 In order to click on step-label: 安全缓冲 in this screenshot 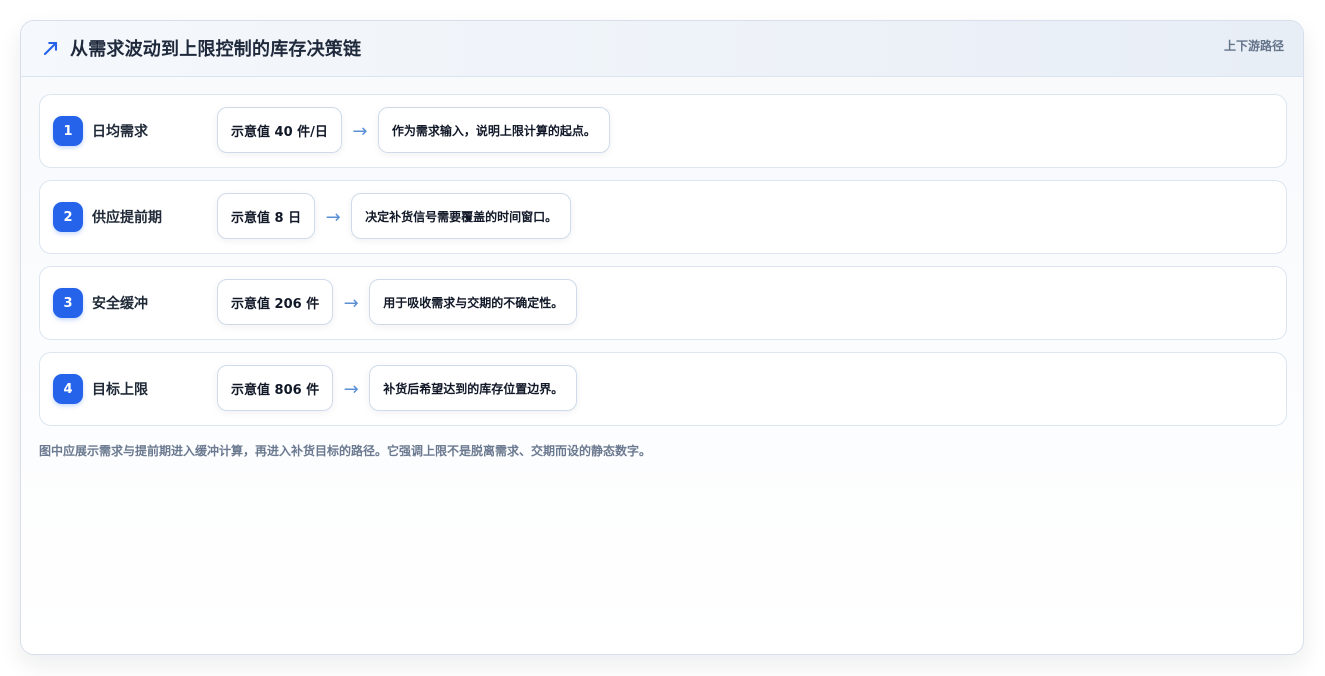, I will do `click(120, 304)`.